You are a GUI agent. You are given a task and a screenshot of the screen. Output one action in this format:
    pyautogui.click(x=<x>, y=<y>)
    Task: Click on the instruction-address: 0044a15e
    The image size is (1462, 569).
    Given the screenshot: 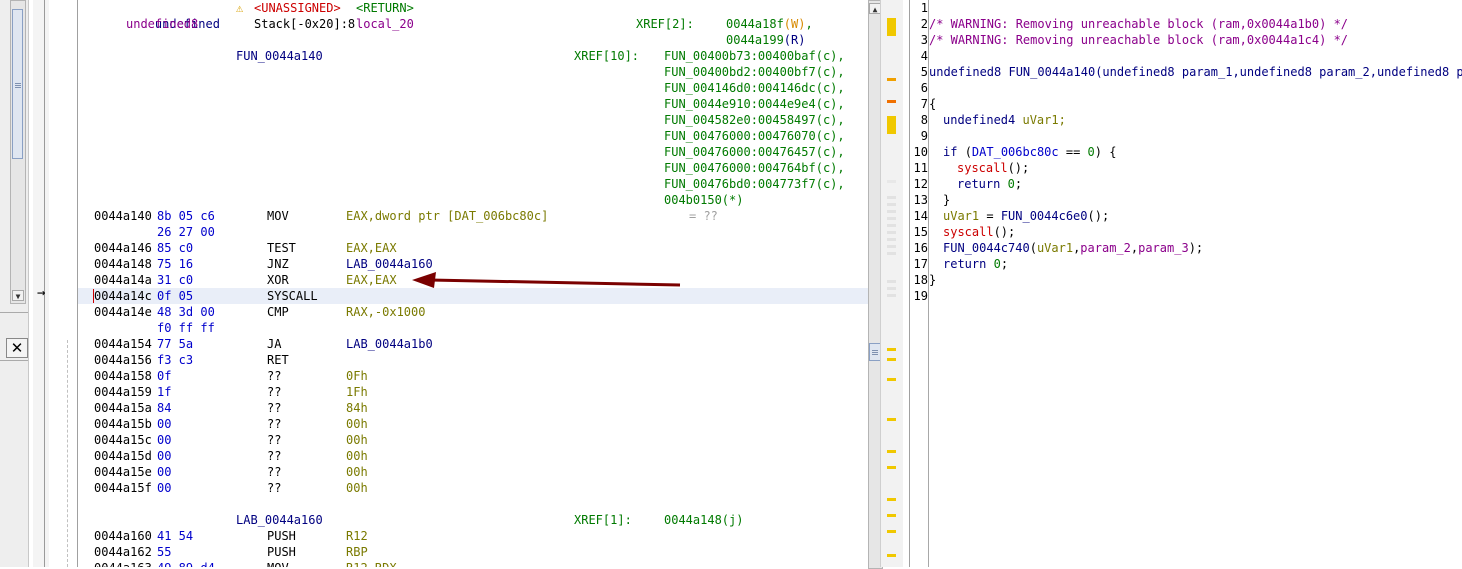 What is the action you would take?
    pyautogui.click(x=123, y=472)
    